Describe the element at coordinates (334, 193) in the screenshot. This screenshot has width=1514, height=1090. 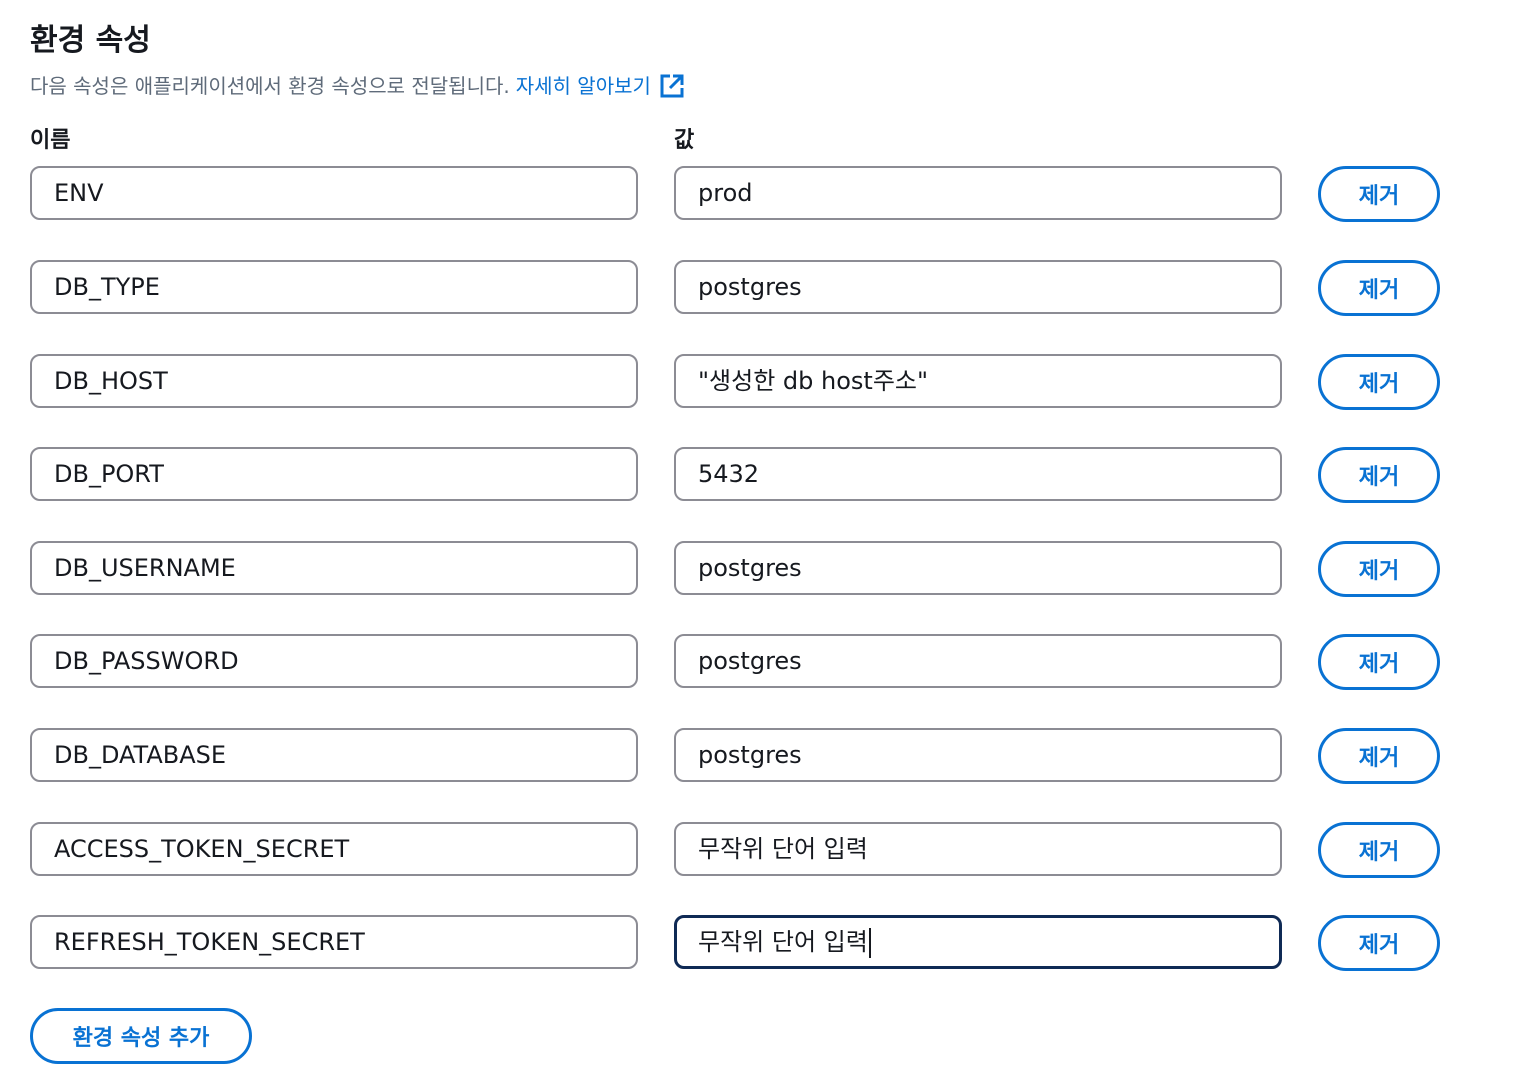
I see `property-name-input: ENV` at that location.